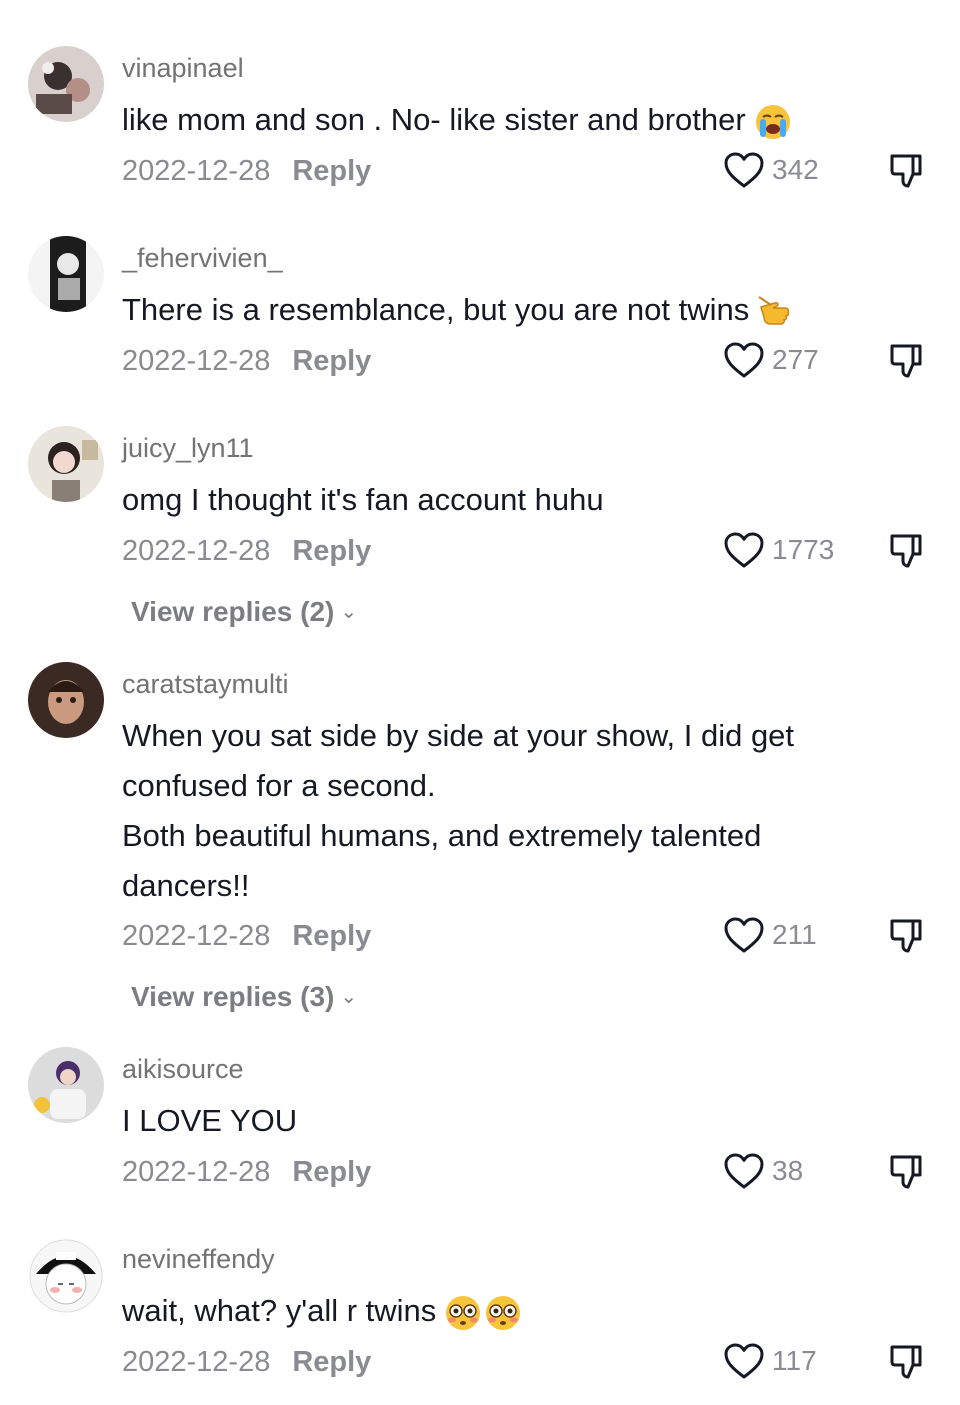 The image size is (960, 1405). What do you see at coordinates (794, 934) in the screenshot?
I see `like-count: 211` at bounding box center [794, 934].